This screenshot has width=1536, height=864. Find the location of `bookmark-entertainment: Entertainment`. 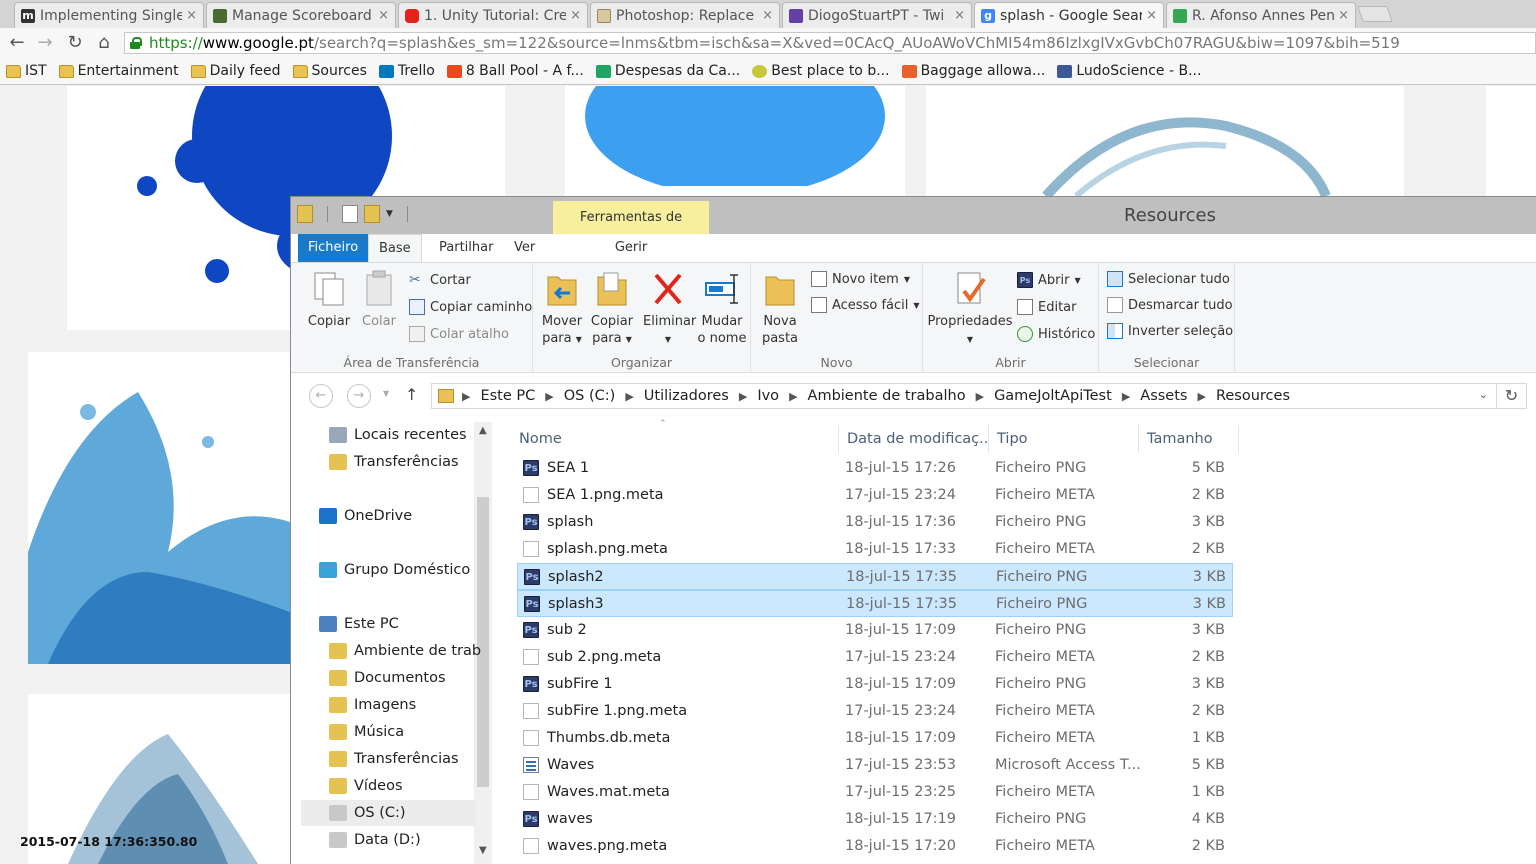

bookmark-entertainment: Entertainment is located at coordinates (118, 71).